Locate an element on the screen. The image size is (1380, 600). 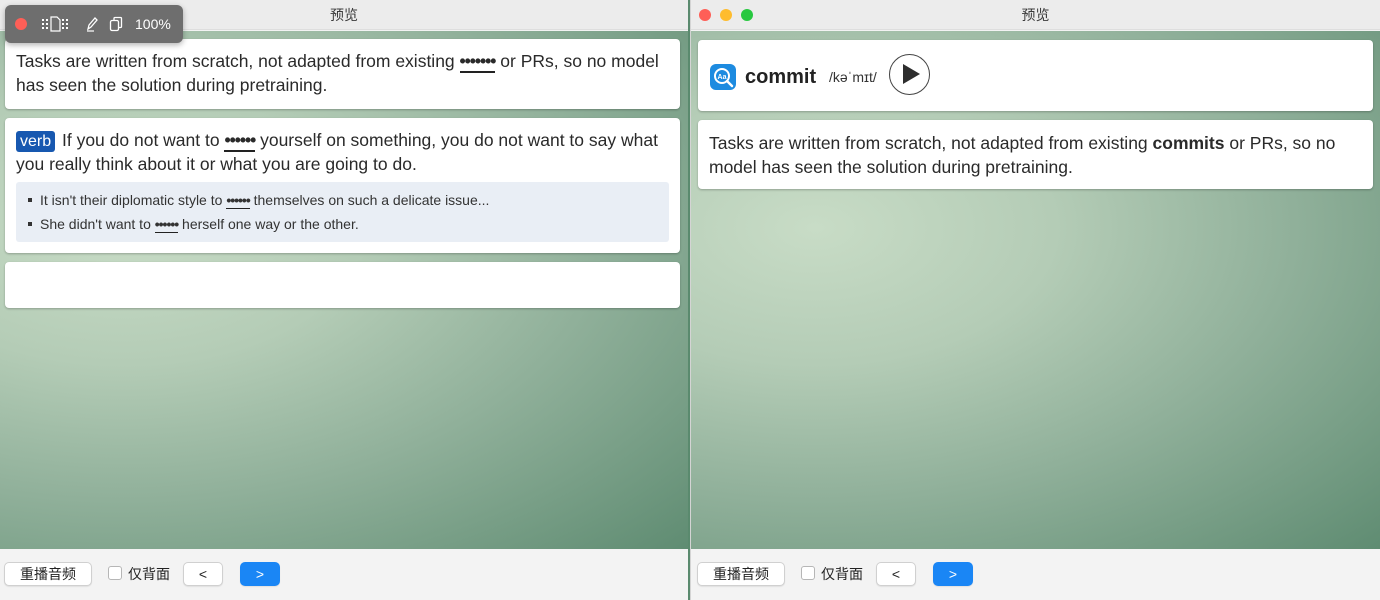
pos-badge: verb is located at coordinates (36, 141).